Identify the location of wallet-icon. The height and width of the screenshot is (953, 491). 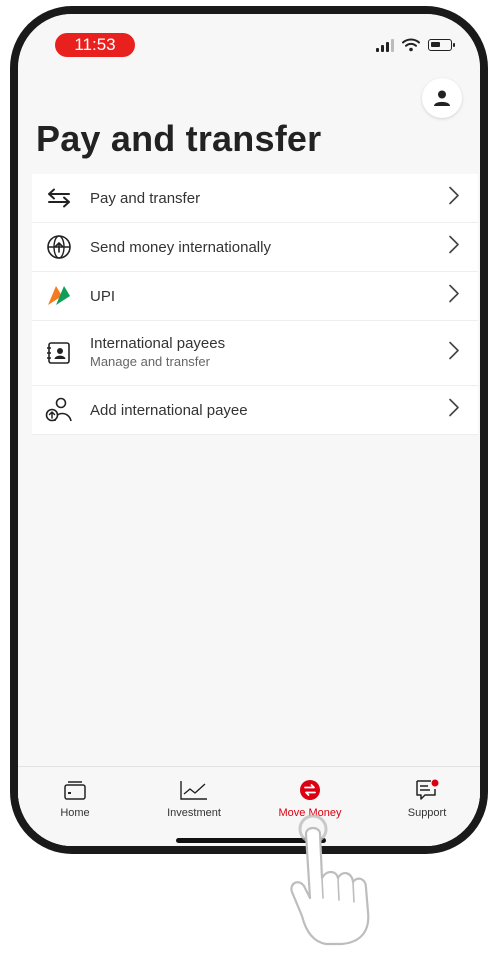
(75, 790).